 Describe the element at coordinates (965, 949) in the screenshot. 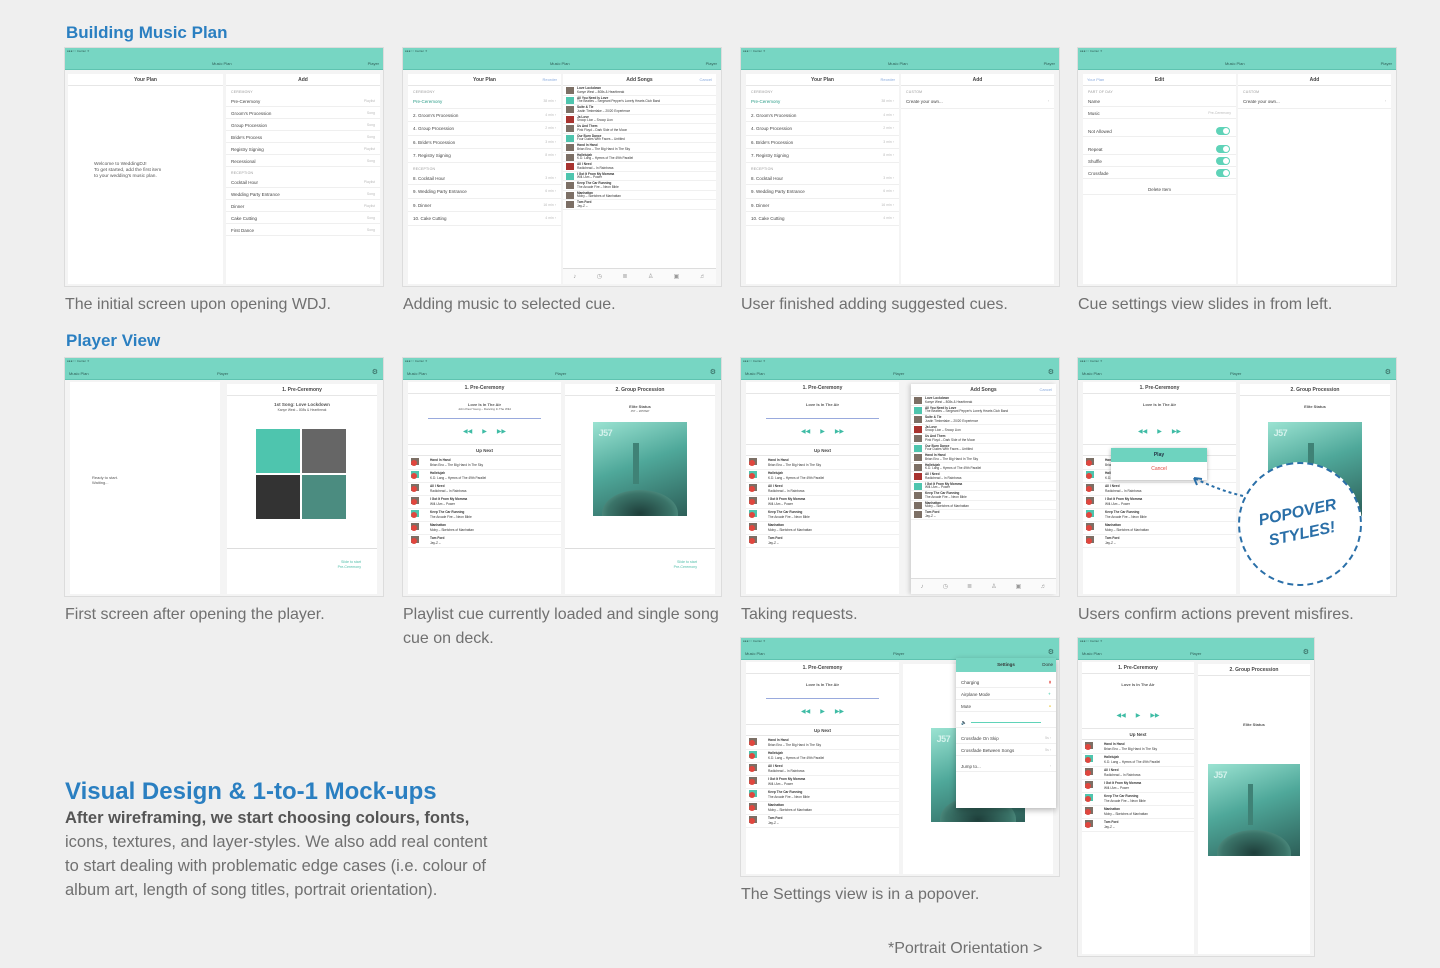

I see `portrait-link: *Portrait Orientation >` at that location.